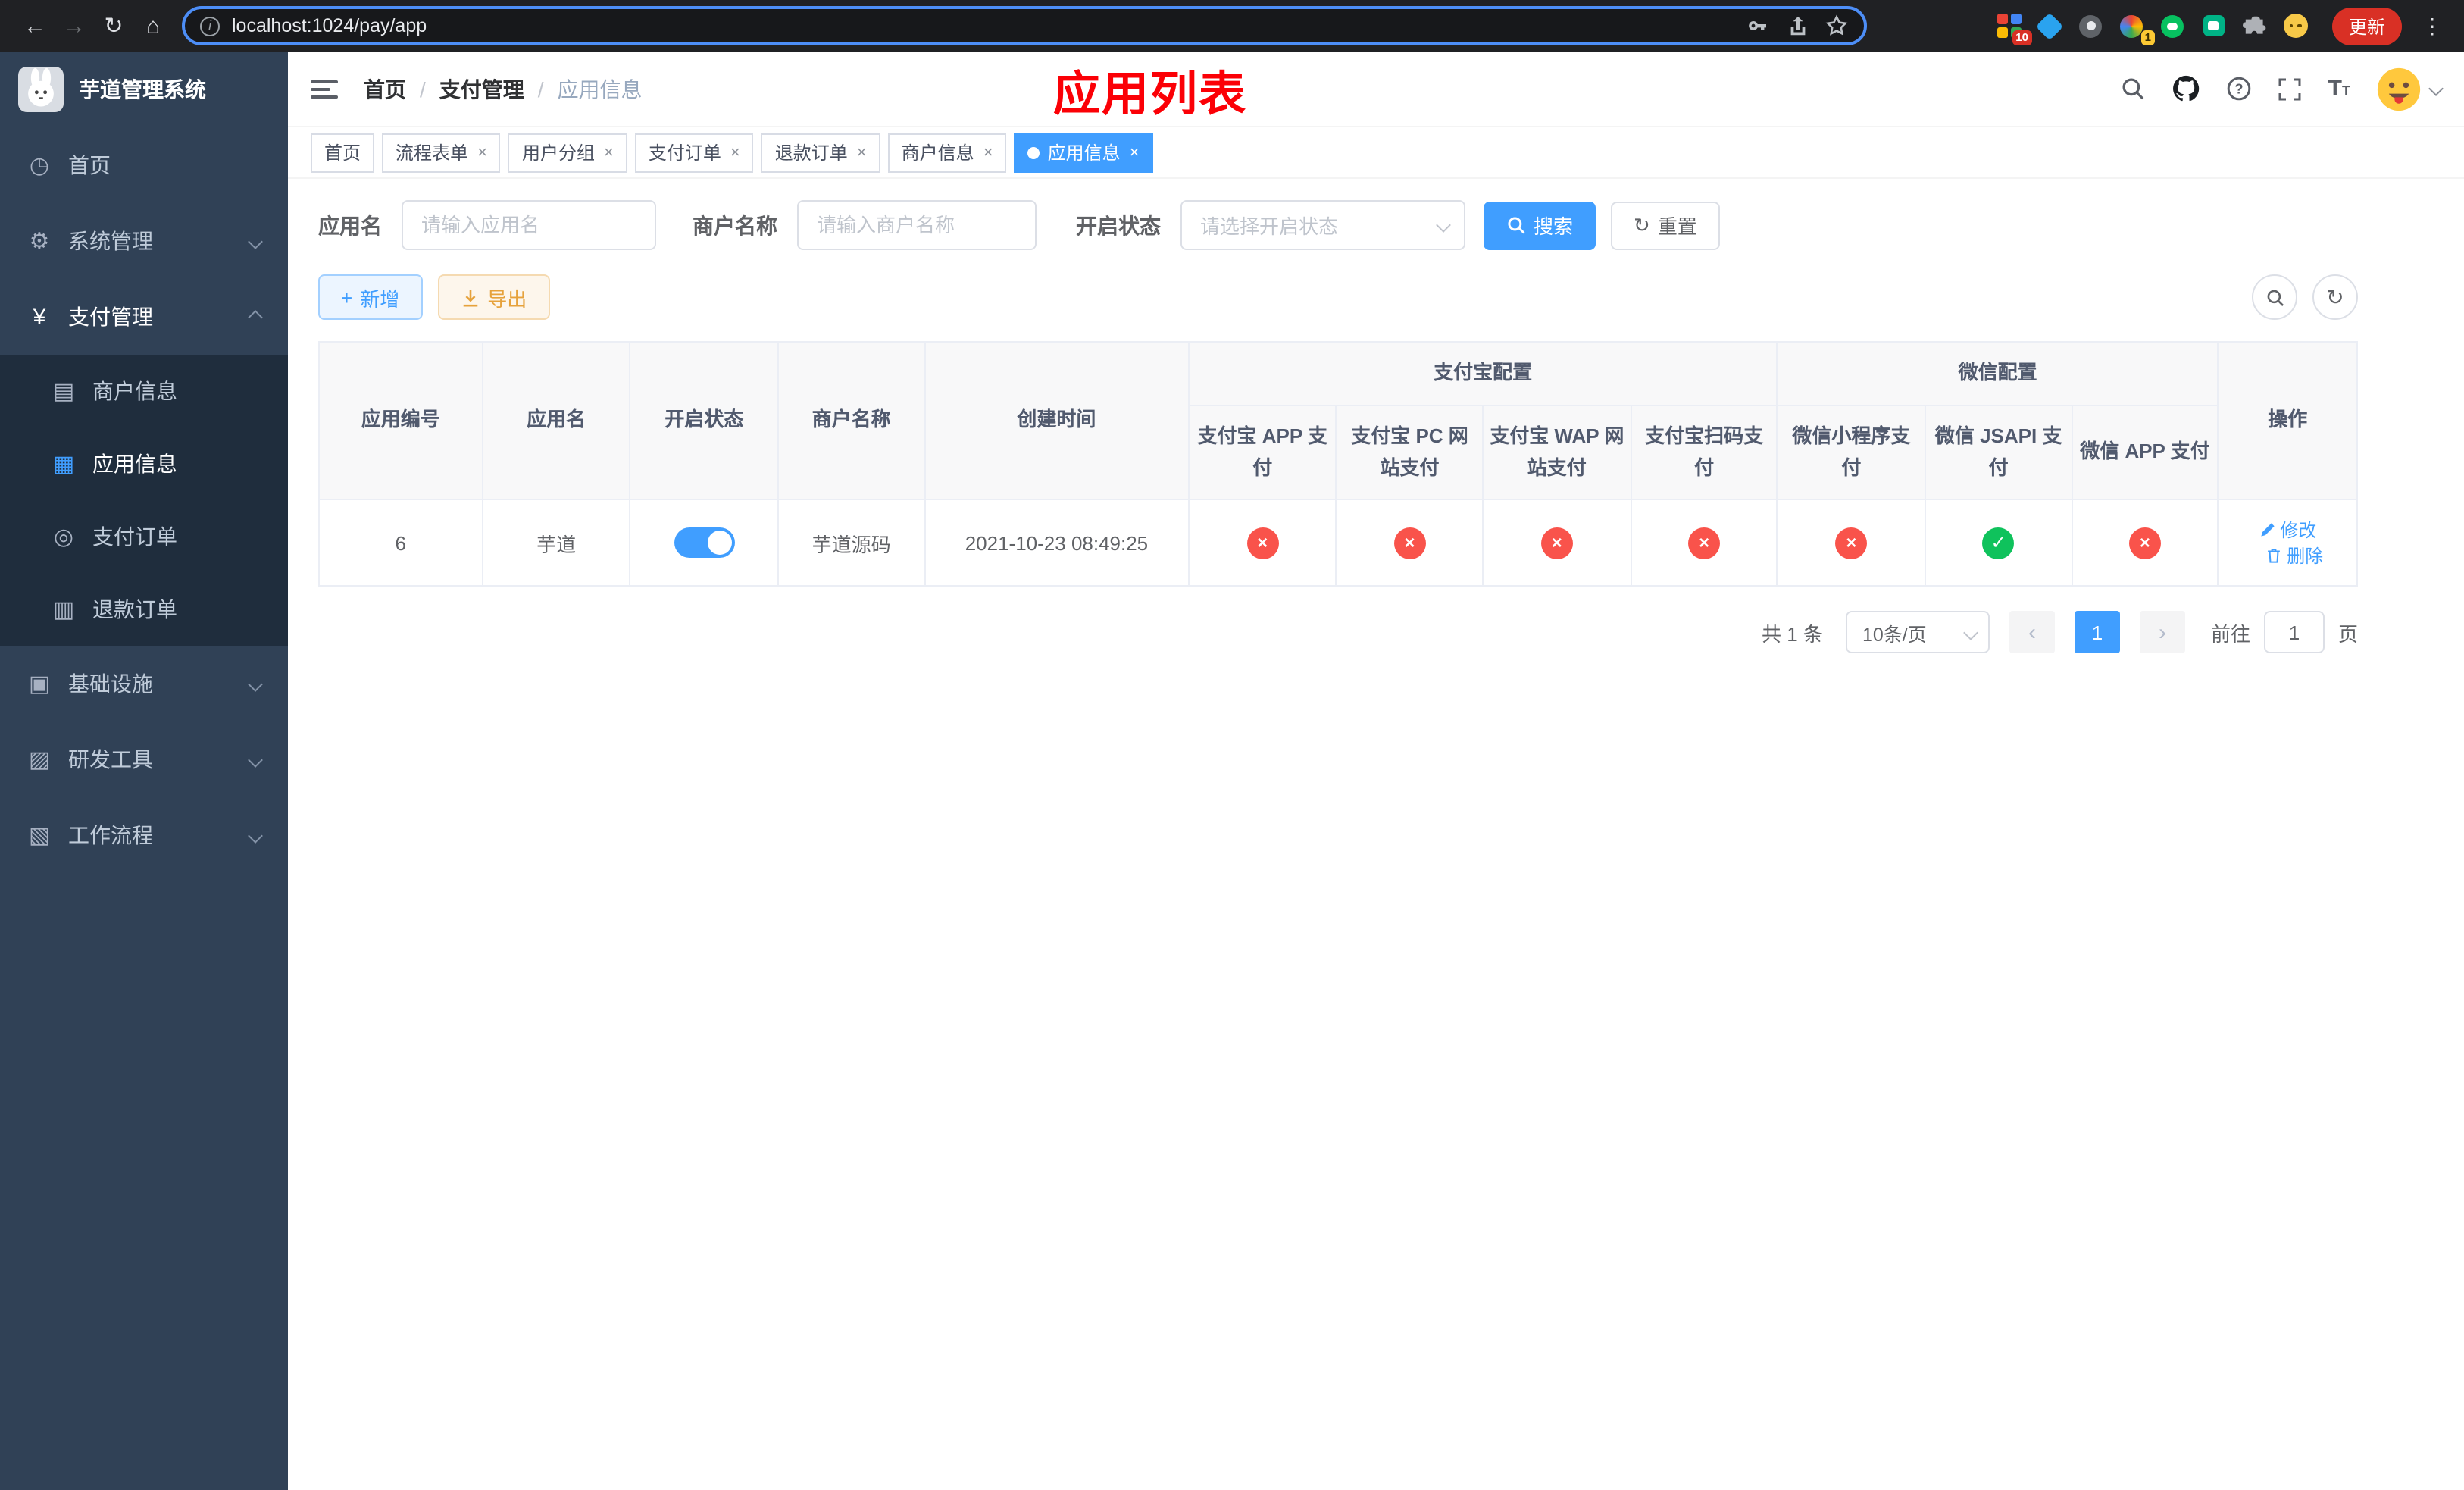  I want to click on breadcrumb-home: 首页, so click(385, 89).